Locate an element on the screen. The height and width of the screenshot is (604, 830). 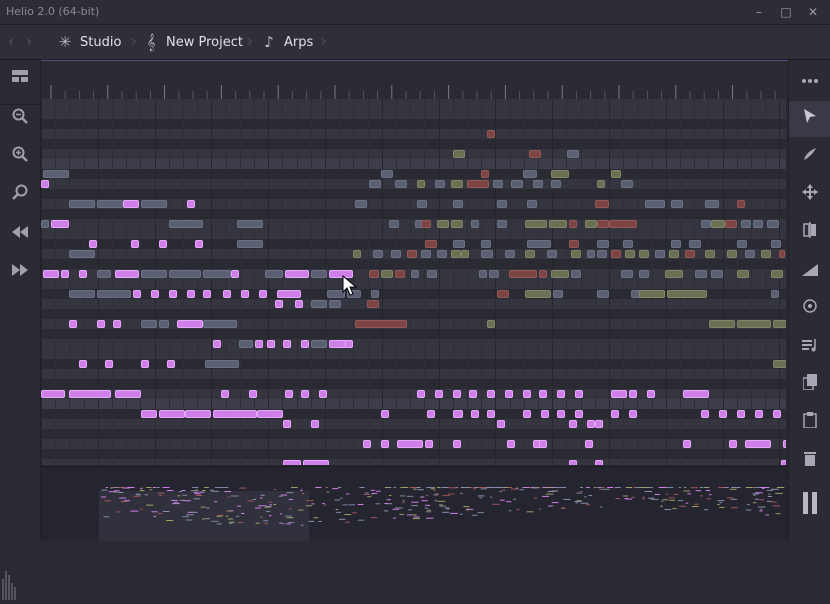
view-layout-icon is located at coordinates (20, 78).